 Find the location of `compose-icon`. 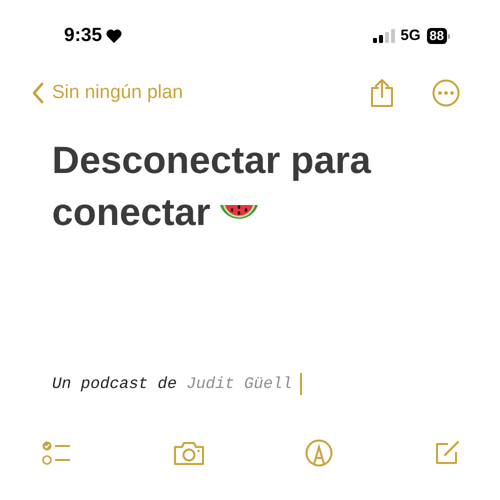

compose-icon is located at coordinates (447, 453).